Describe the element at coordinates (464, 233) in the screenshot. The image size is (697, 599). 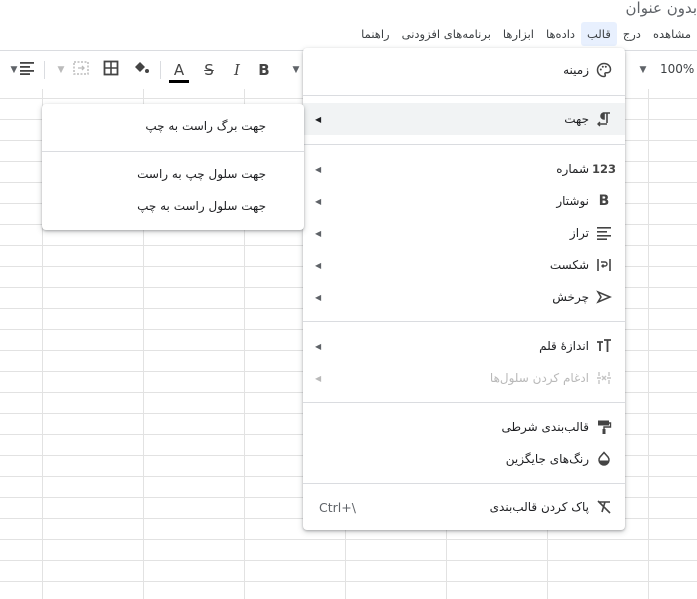
I see `menu-item-alignment: تراز ◀` at that location.